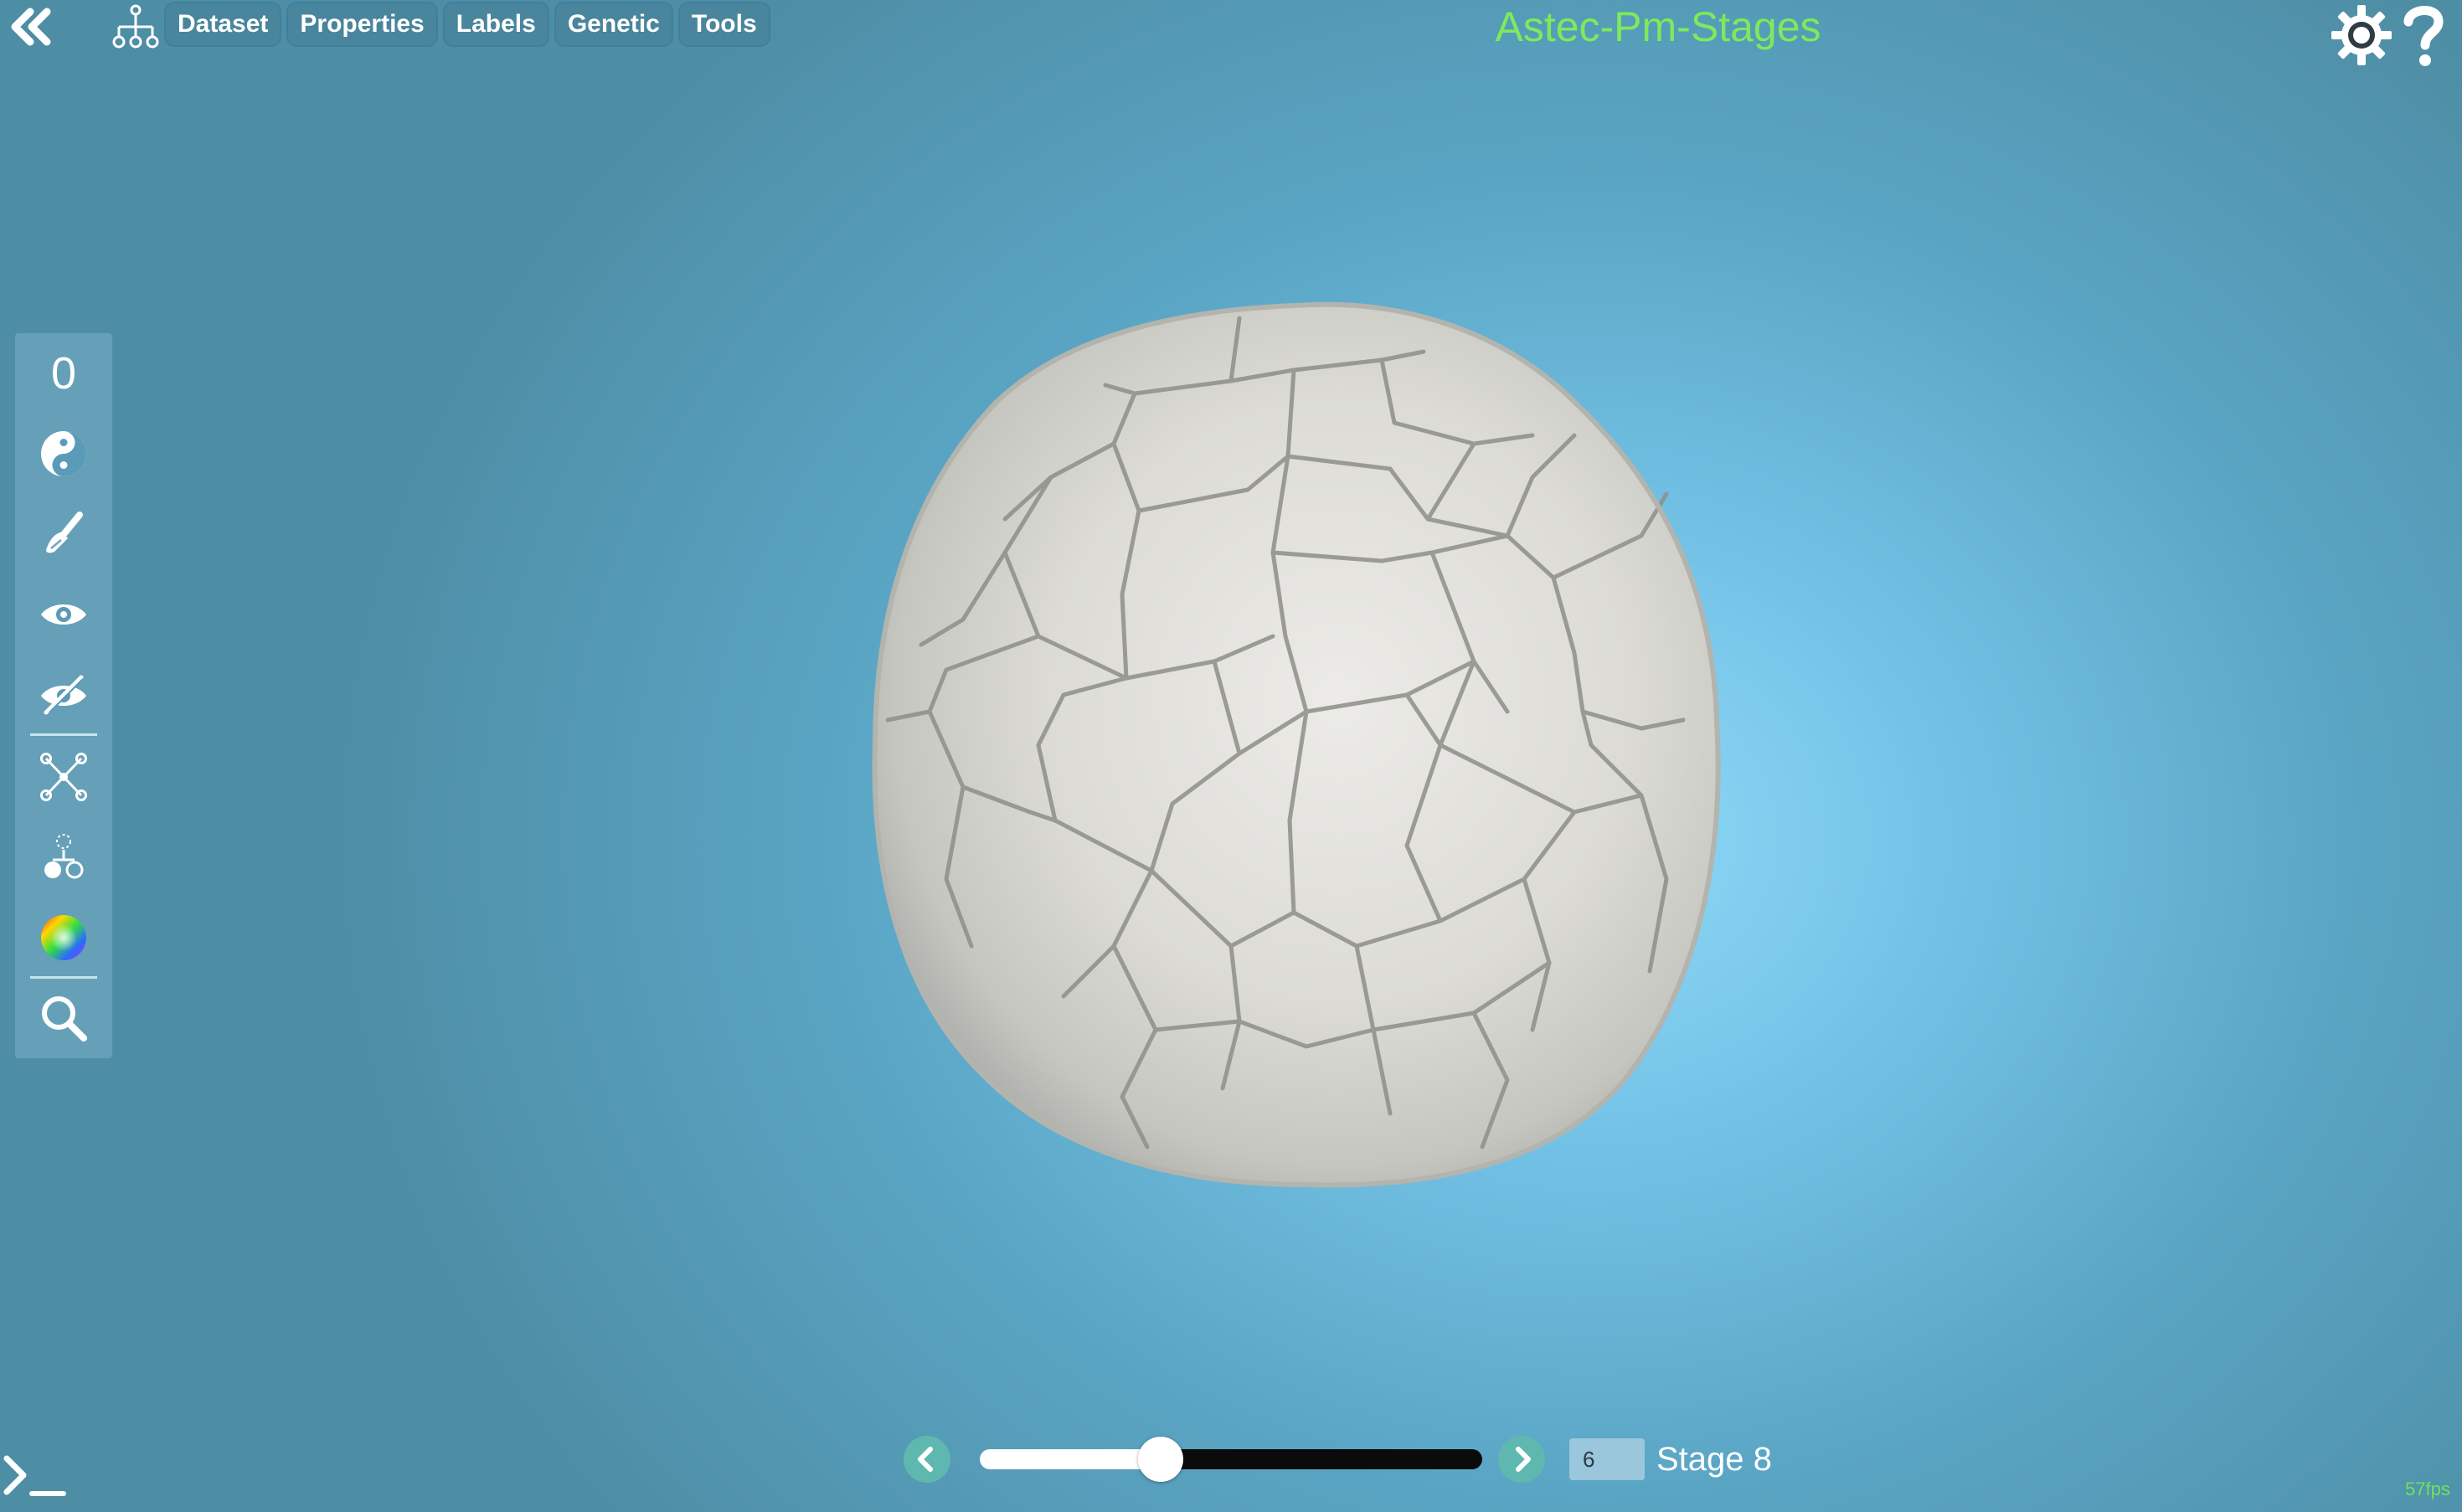 The width and height of the screenshot is (2462, 1512). Describe the element at coordinates (927, 1460) in the screenshot. I see `previous-time-button` at that location.